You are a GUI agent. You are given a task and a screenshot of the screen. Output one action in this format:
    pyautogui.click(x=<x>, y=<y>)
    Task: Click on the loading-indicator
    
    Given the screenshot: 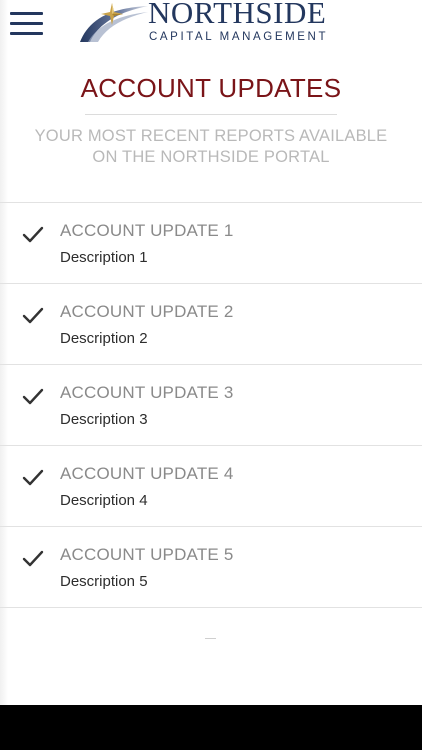 What is the action you would take?
    pyautogui.click(x=210, y=638)
    